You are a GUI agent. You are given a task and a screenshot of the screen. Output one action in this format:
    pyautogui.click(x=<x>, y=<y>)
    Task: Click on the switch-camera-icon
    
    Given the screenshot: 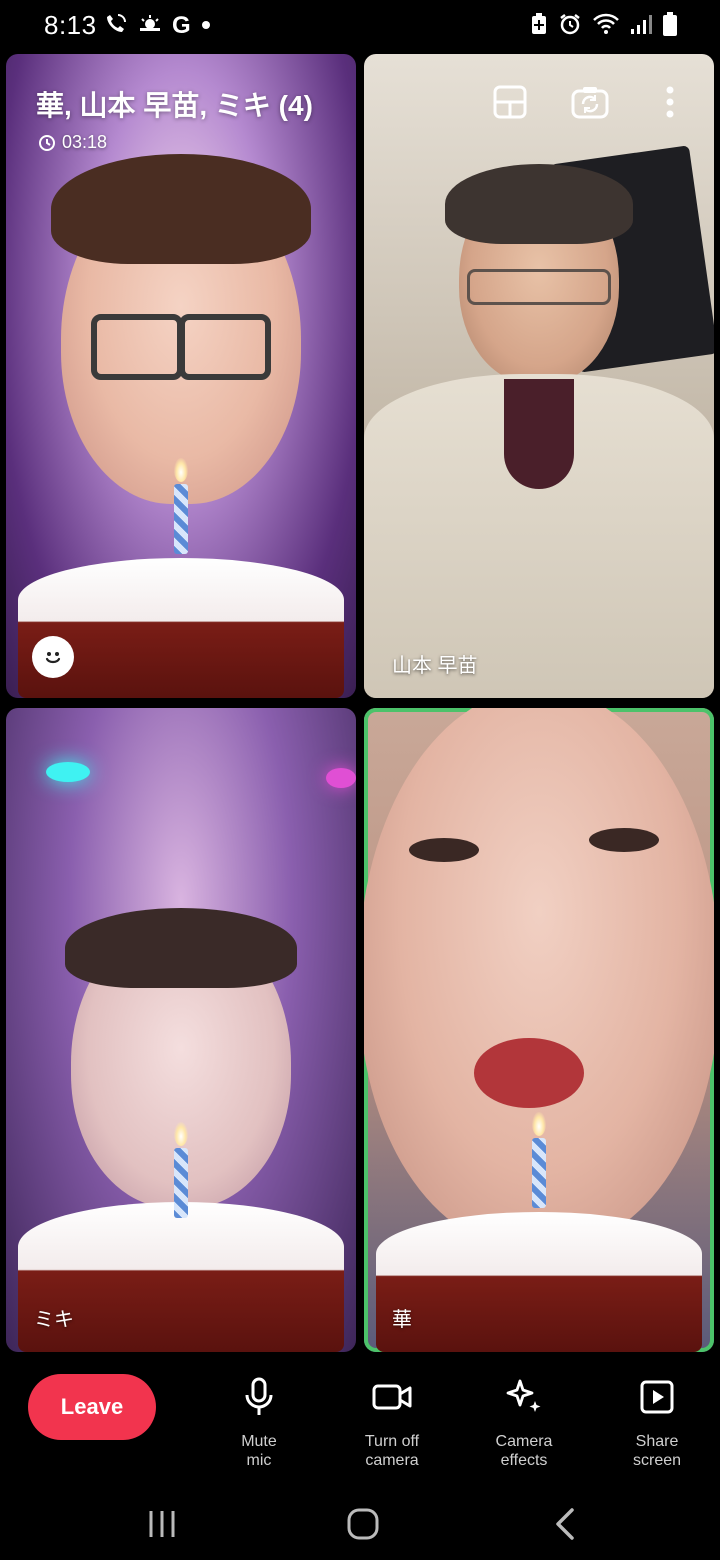 What is the action you would take?
    pyautogui.click(x=590, y=103)
    